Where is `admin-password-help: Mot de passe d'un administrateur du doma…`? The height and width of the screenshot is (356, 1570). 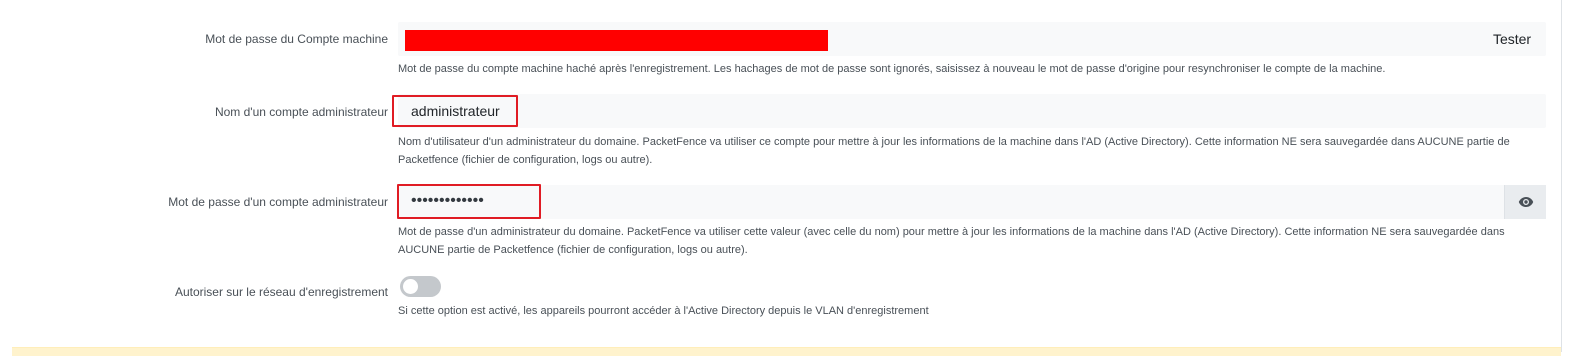 admin-password-help: Mot de passe d'un administrateur du doma… is located at coordinates (951, 241).